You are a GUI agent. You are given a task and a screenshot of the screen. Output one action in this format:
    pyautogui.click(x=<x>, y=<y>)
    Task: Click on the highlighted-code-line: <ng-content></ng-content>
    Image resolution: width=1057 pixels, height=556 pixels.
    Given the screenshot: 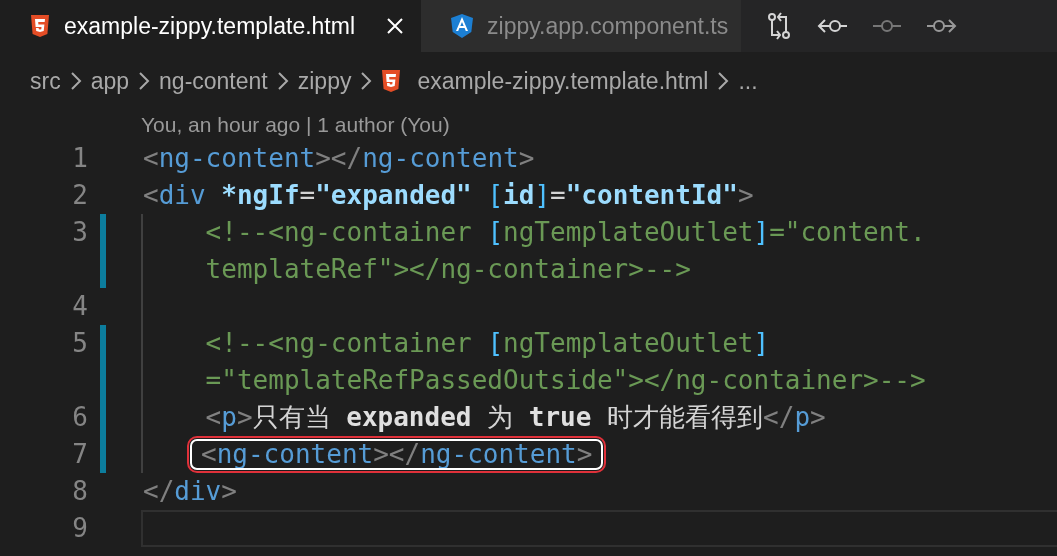 What is the action you would take?
    pyautogui.click(x=397, y=454)
    